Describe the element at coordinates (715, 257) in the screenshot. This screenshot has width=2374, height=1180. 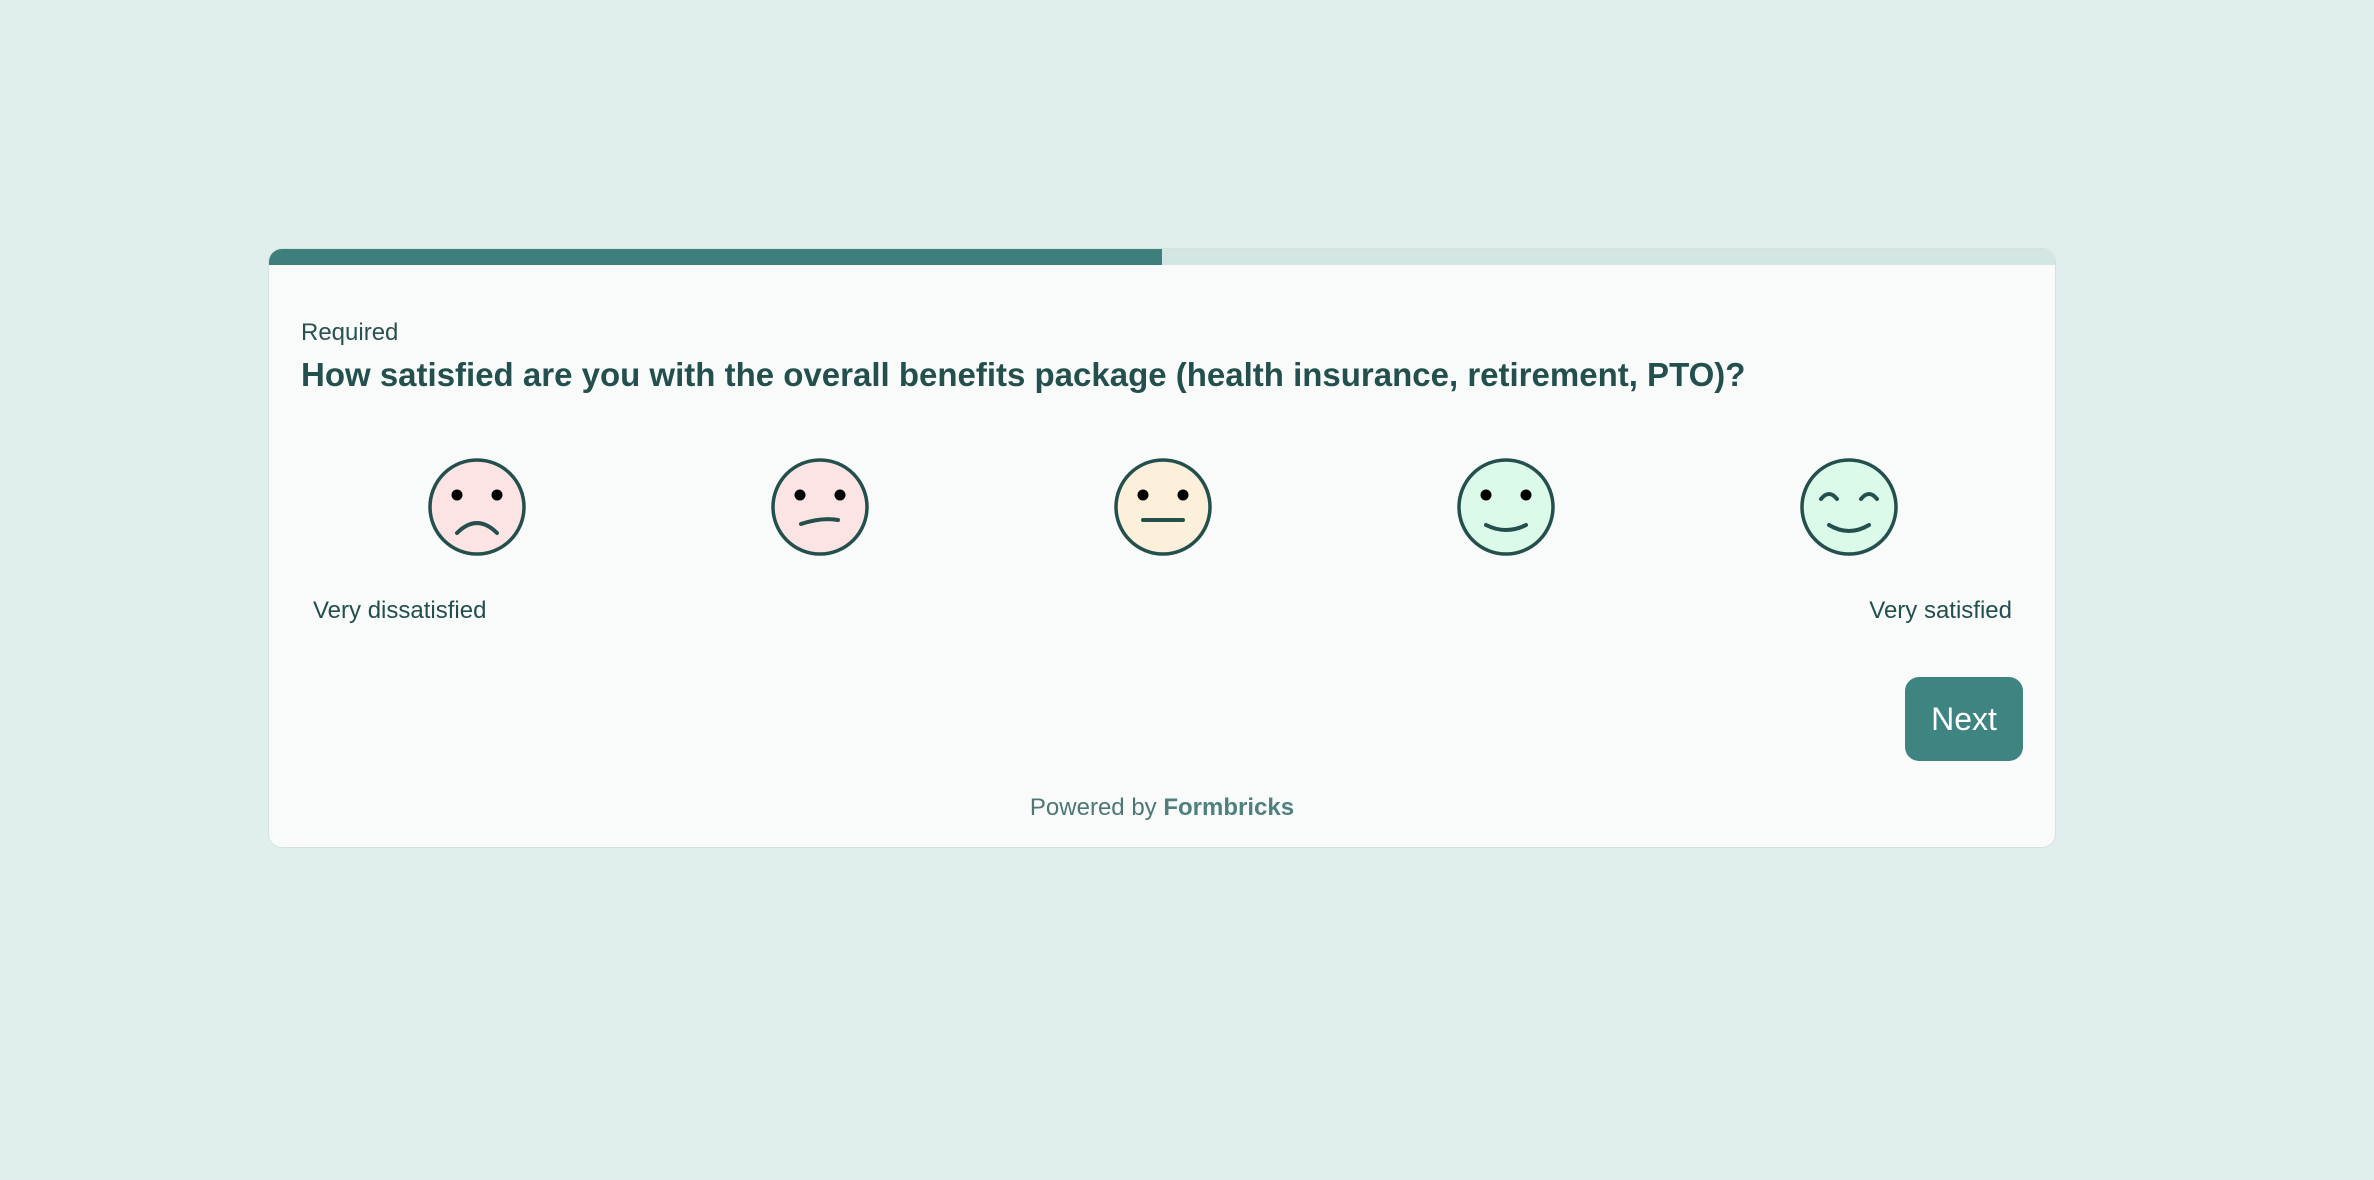
I see `progress-bar-fill` at that location.